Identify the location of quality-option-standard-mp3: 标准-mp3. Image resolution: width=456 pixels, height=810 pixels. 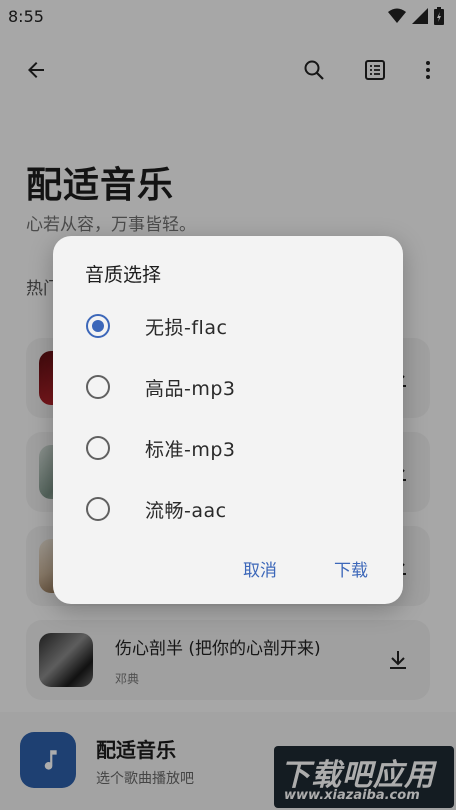
(223, 448).